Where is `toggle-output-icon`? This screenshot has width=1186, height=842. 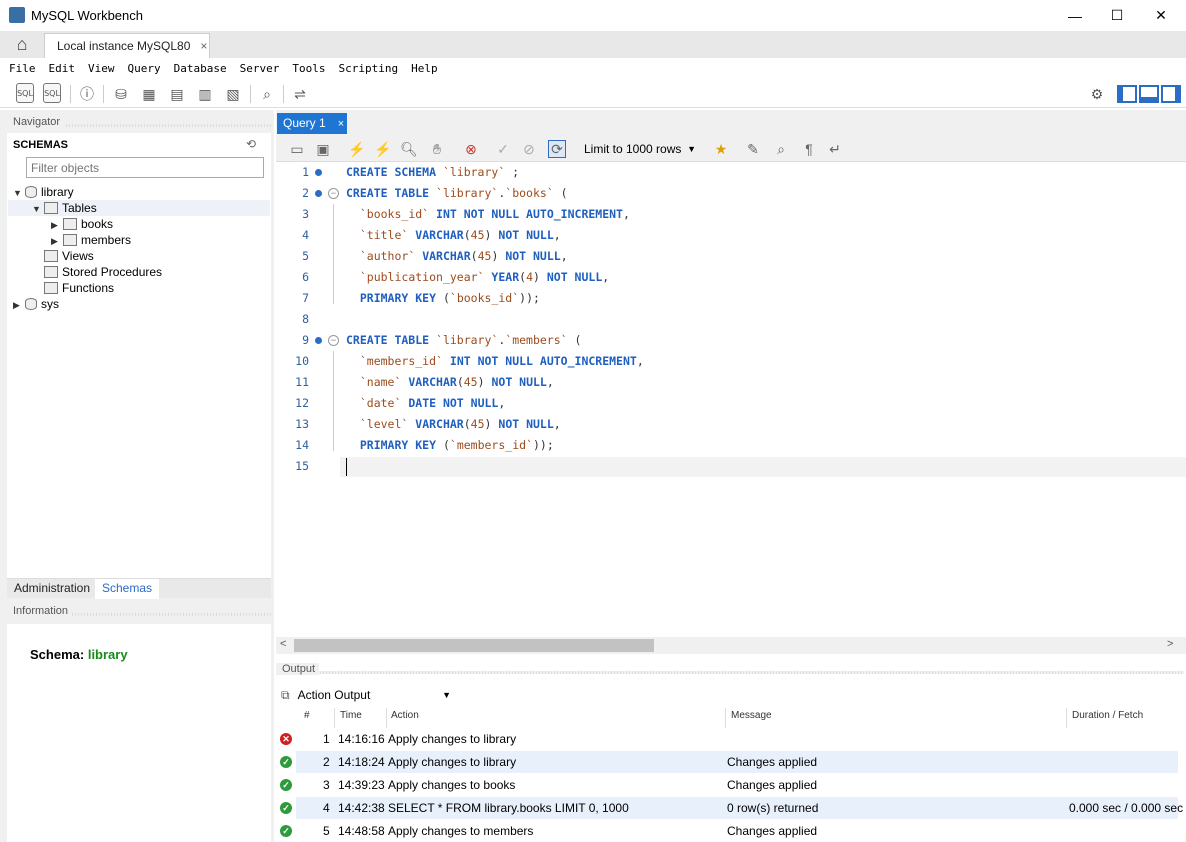 toggle-output-icon is located at coordinates (1149, 94).